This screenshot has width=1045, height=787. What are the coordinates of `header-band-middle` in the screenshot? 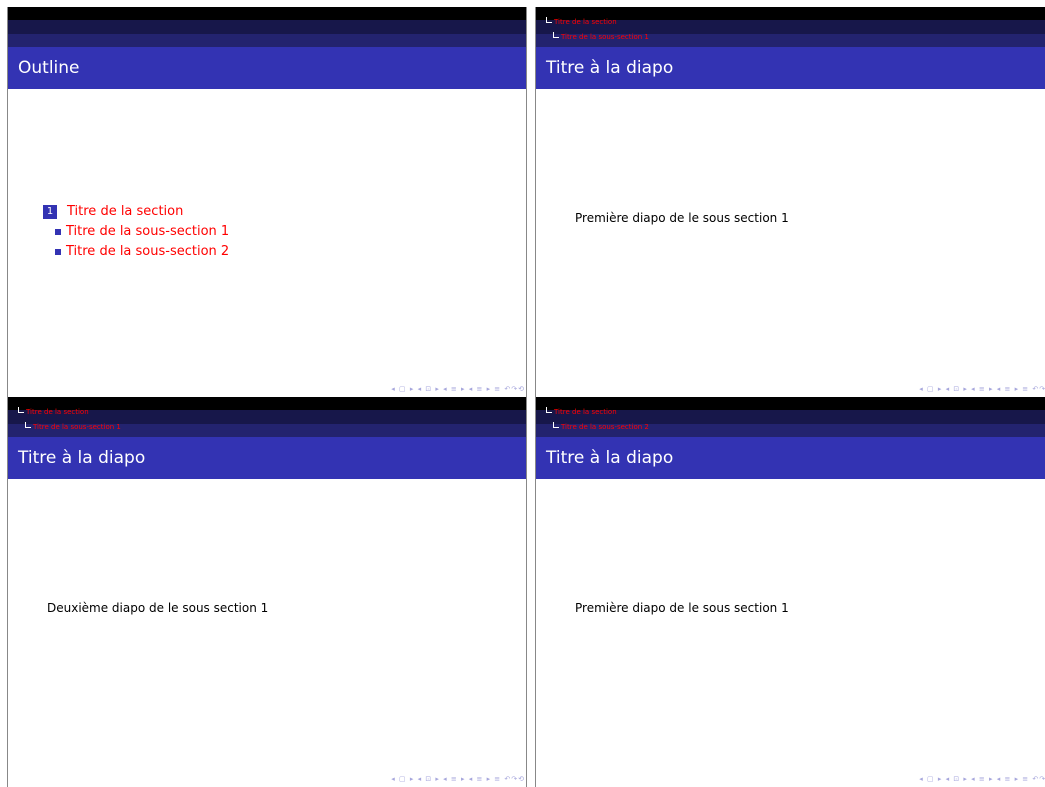 It's located at (267, 27).